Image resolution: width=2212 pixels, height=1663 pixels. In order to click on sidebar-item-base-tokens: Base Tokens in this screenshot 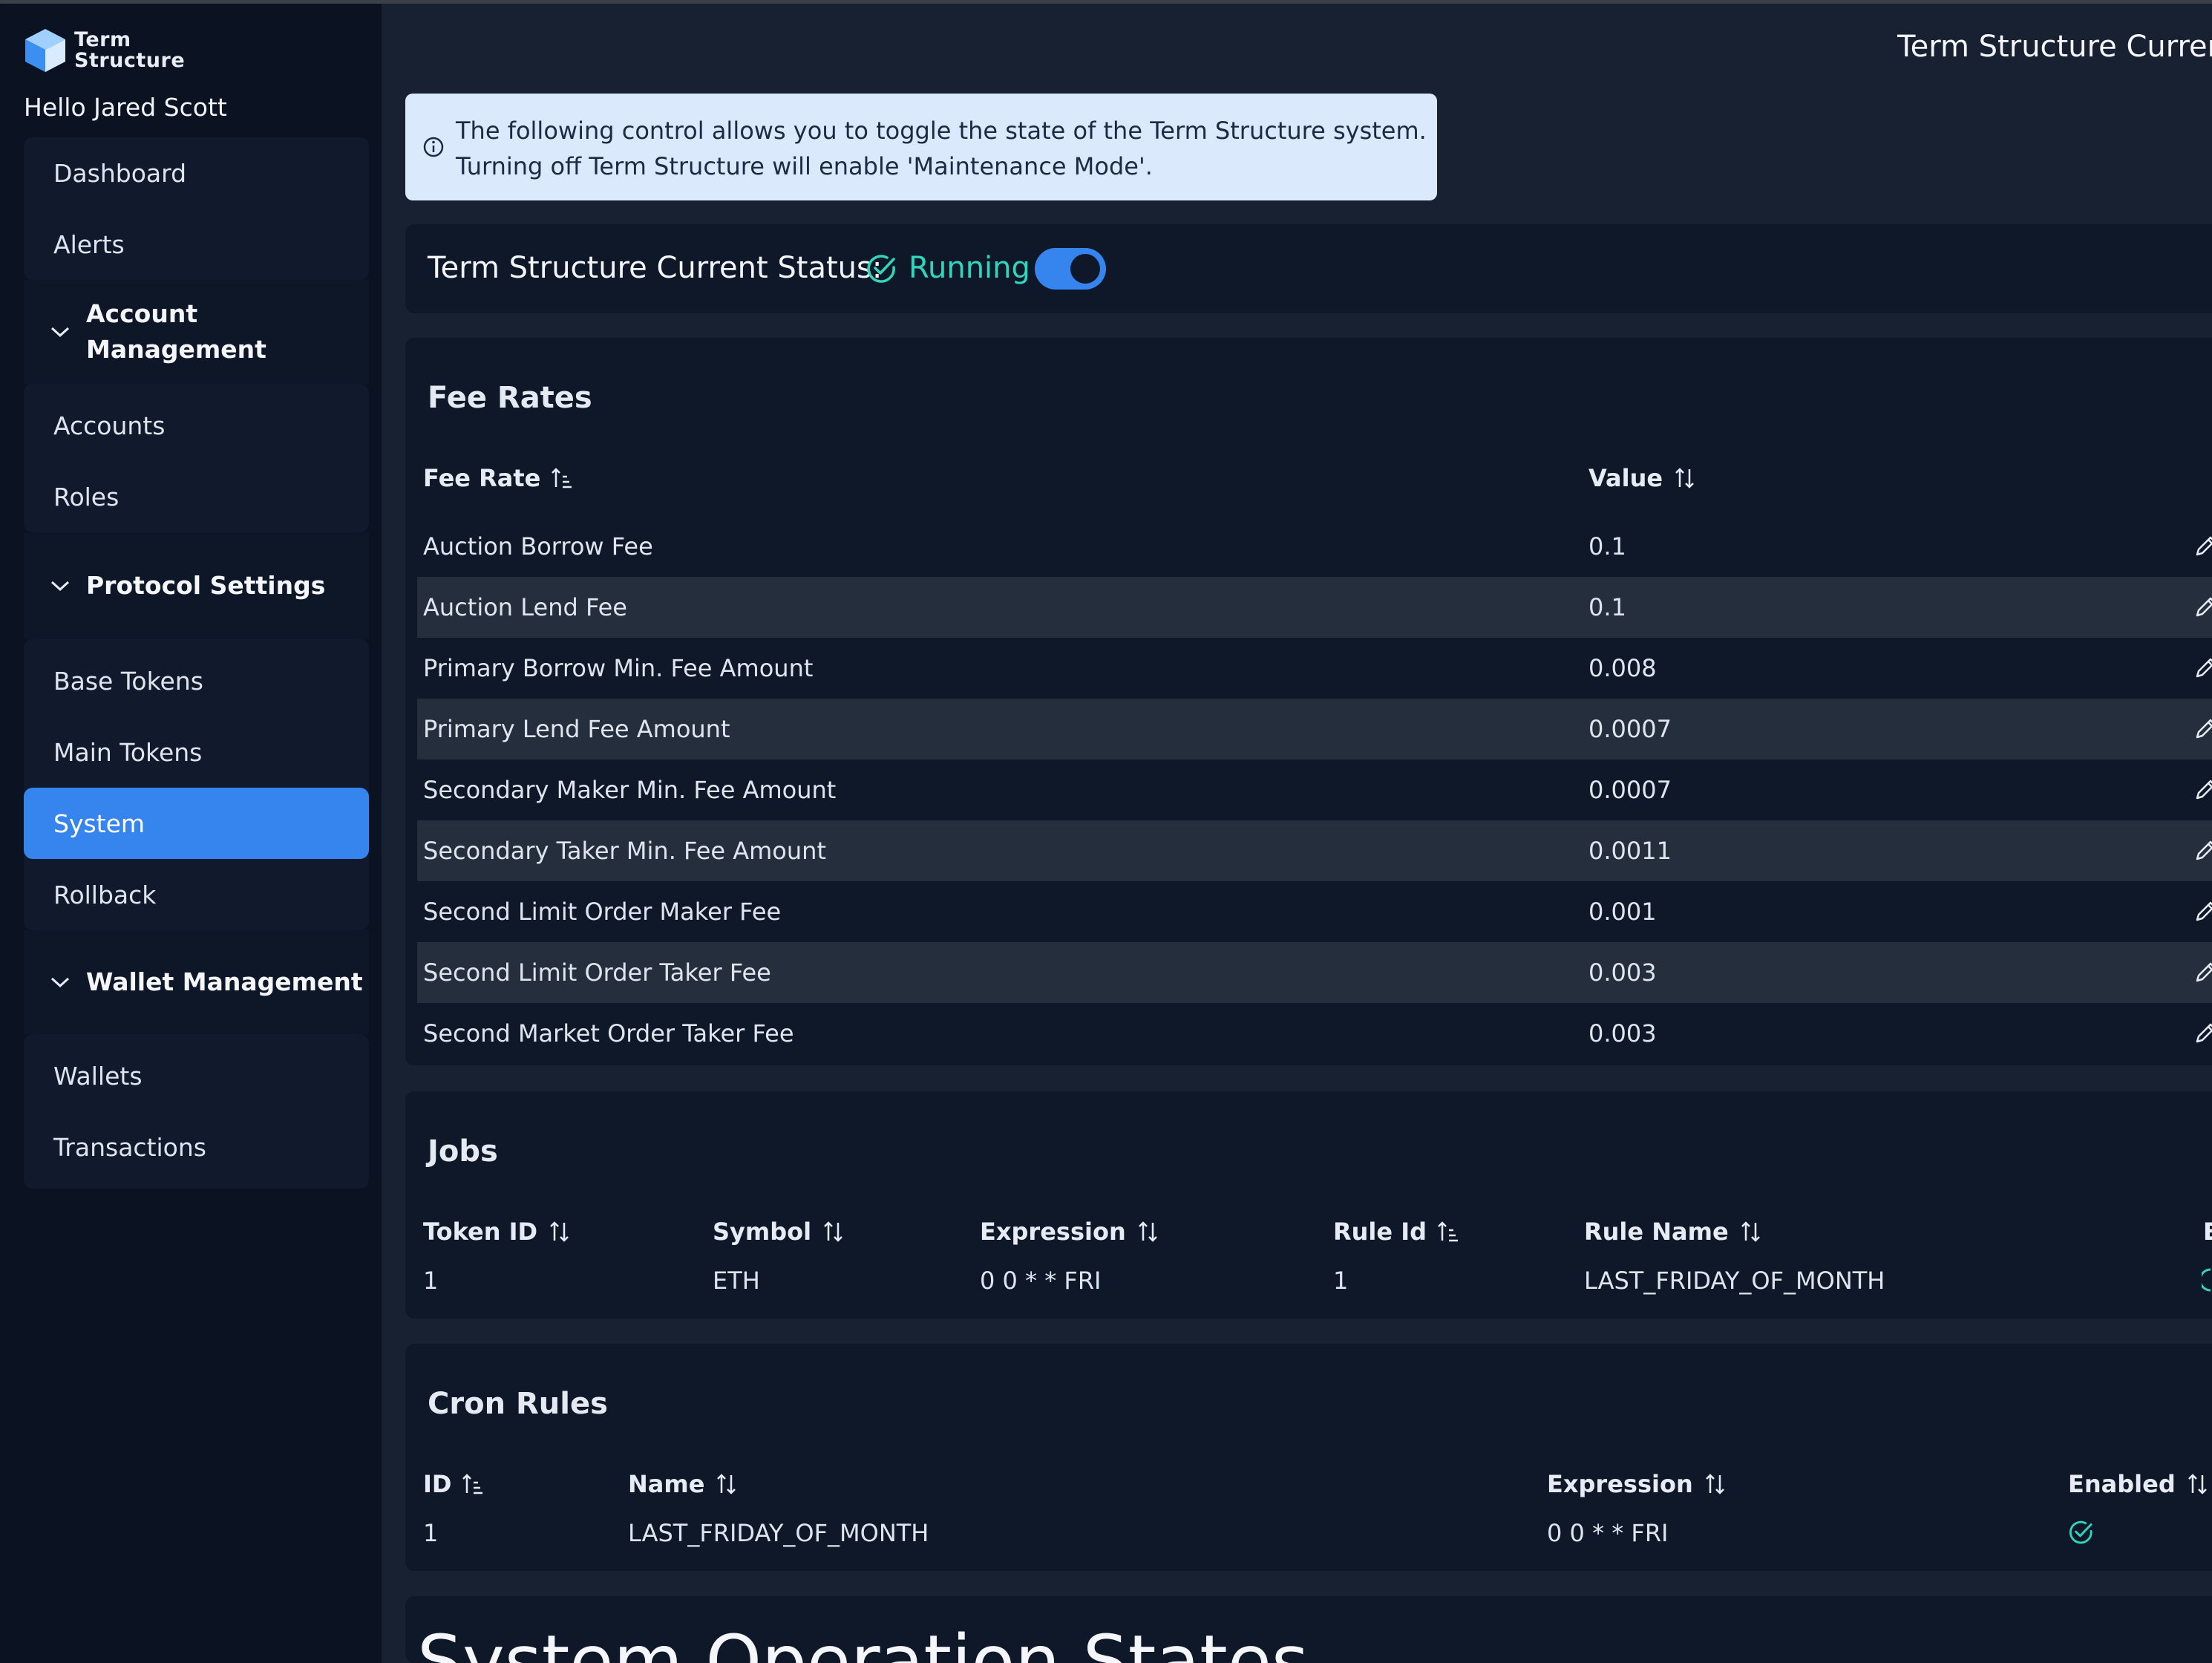, I will do `click(196, 680)`.